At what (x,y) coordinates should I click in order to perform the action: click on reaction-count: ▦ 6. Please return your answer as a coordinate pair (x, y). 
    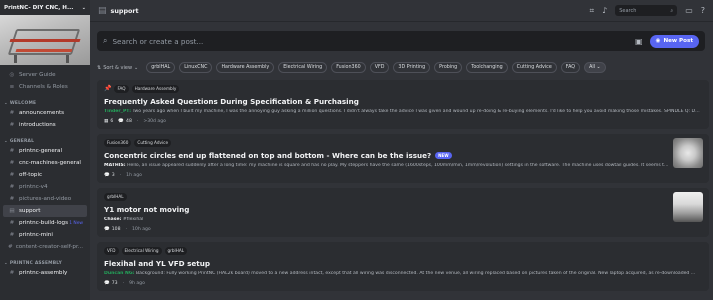
    Looking at the image, I should click on (108, 121).